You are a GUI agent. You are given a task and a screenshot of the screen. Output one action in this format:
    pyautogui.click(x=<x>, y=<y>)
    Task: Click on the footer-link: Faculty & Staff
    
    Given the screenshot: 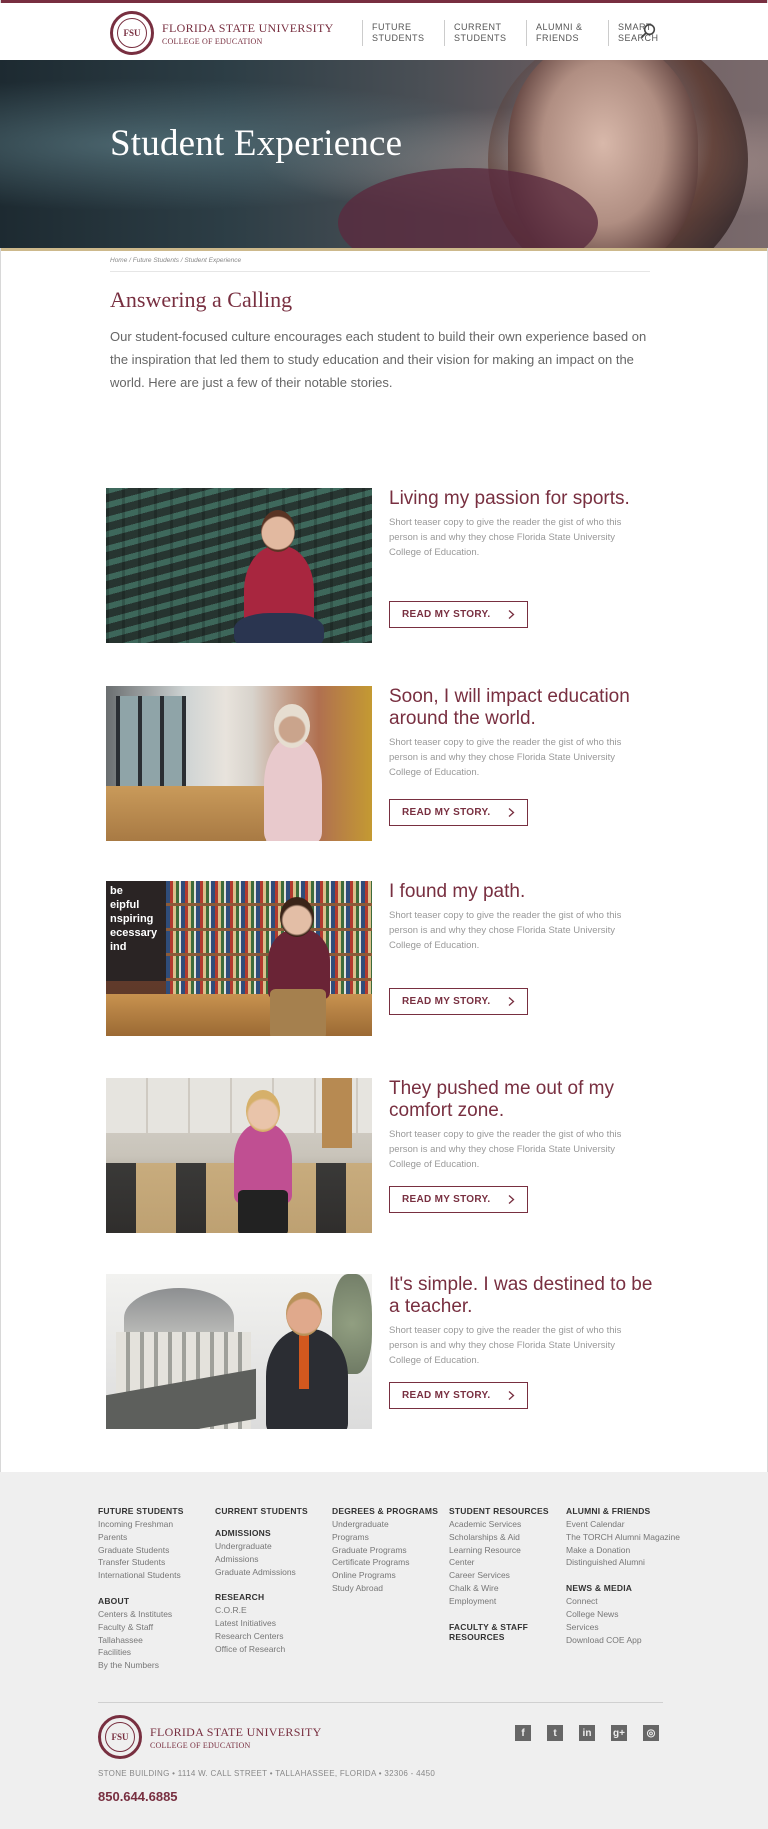 What is the action you would take?
    pyautogui.click(x=155, y=1627)
    